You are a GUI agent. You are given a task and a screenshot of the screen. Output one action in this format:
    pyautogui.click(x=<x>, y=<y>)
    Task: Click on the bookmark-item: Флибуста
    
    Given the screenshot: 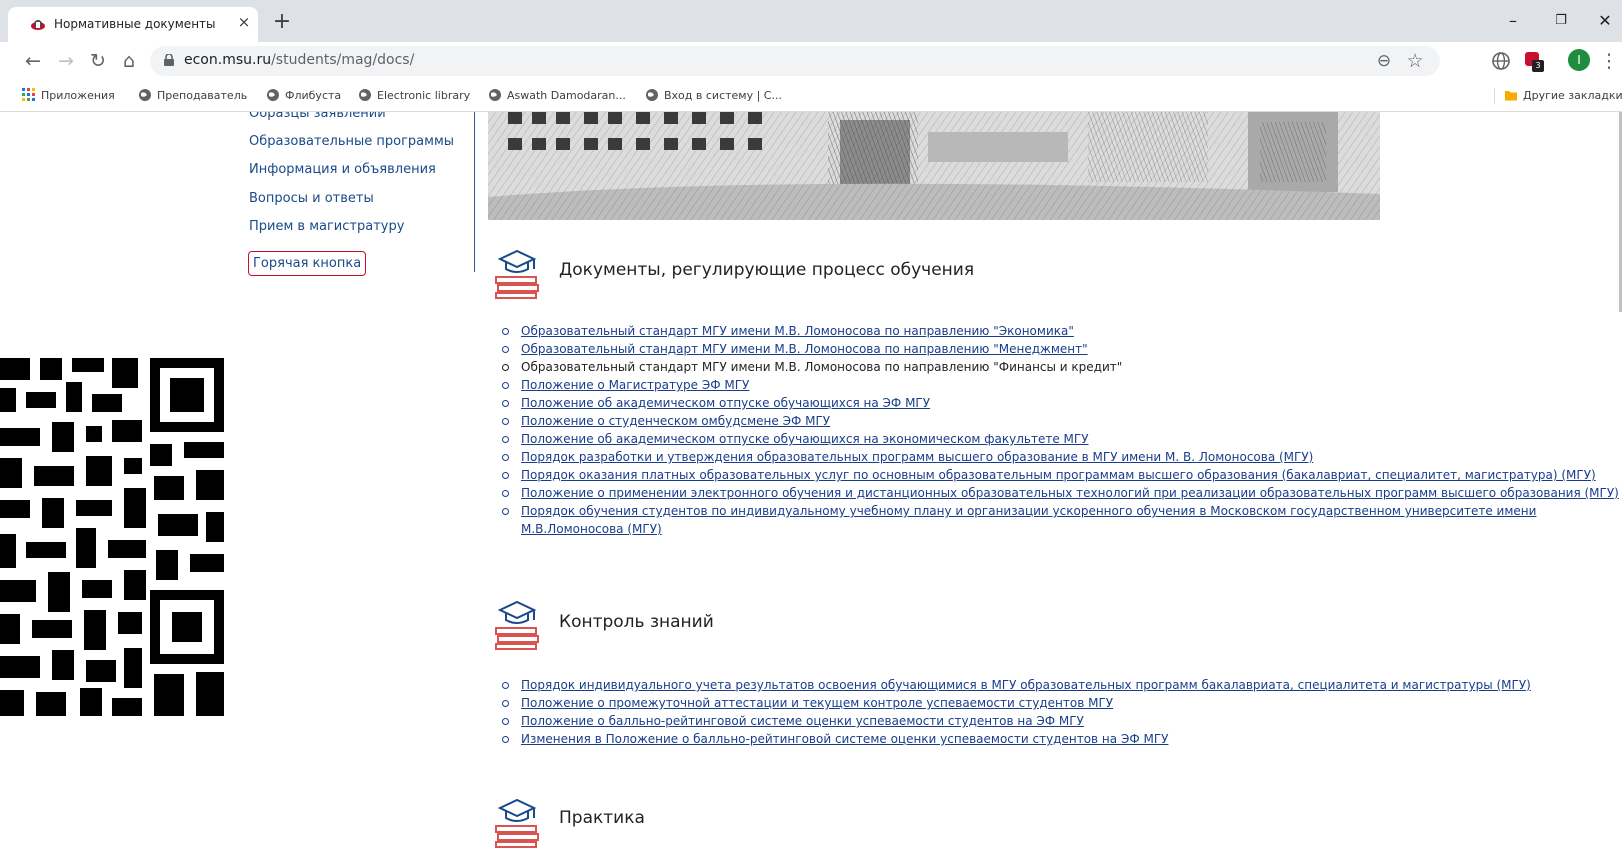 What is the action you would take?
    pyautogui.click(x=303, y=95)
    